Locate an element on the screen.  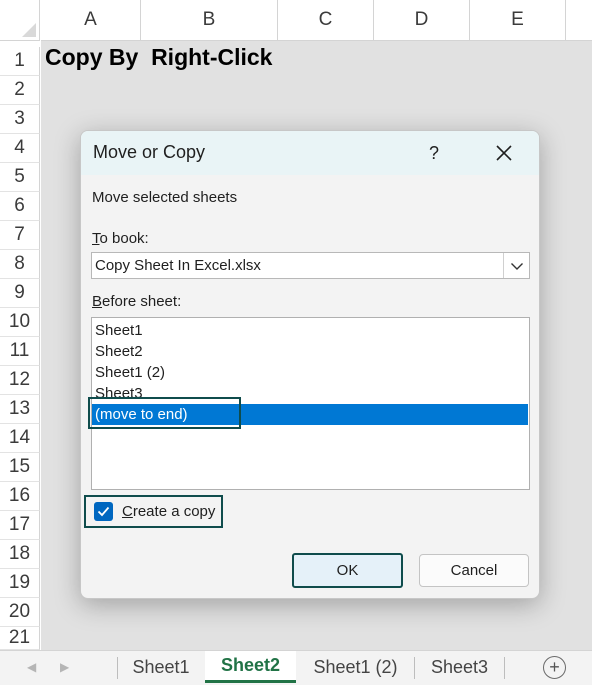
row-header-12: 12 is located at coordinates (20, 380).